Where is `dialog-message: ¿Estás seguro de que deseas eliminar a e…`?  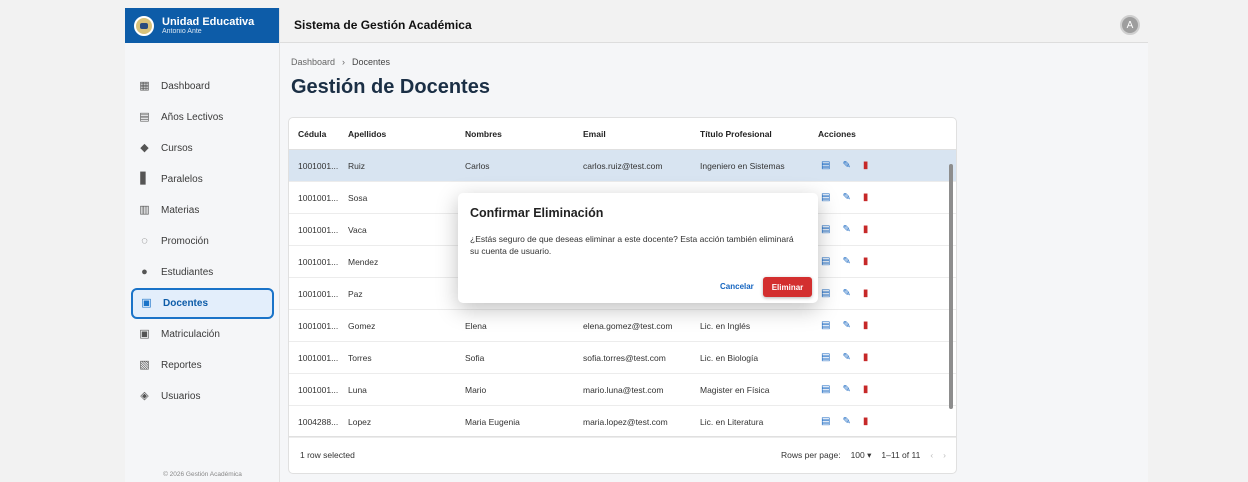 dialog-message: ¿Estás seguro de que deseas eliminar a e… is located at coordinates (632, 245).